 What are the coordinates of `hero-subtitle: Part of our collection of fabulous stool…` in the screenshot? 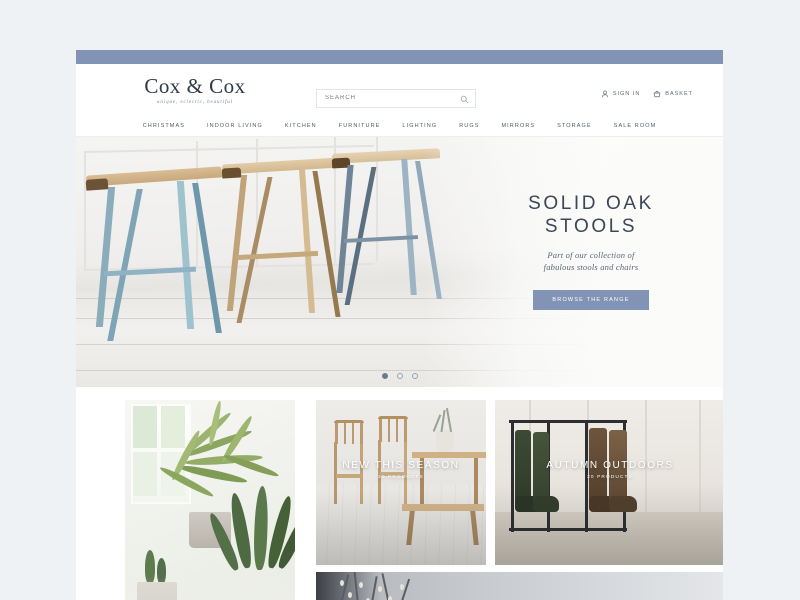 It's located at (591, 261).